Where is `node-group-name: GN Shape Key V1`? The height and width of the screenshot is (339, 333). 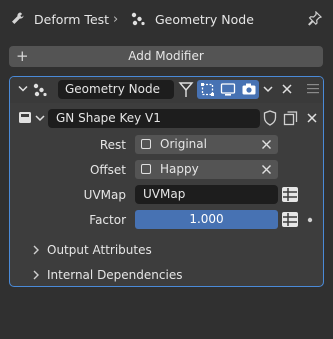
node-group-name: GN Shape Key V1 is located at coordinates (108, 118).